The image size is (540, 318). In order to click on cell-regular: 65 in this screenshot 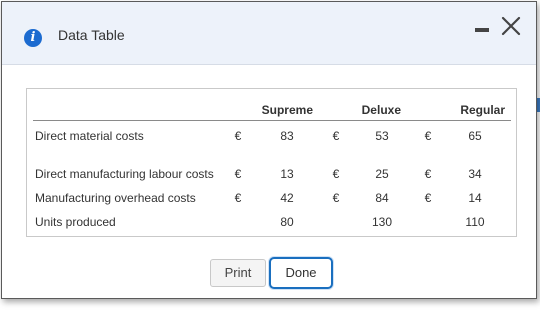, I will do `click(475, 136)`.